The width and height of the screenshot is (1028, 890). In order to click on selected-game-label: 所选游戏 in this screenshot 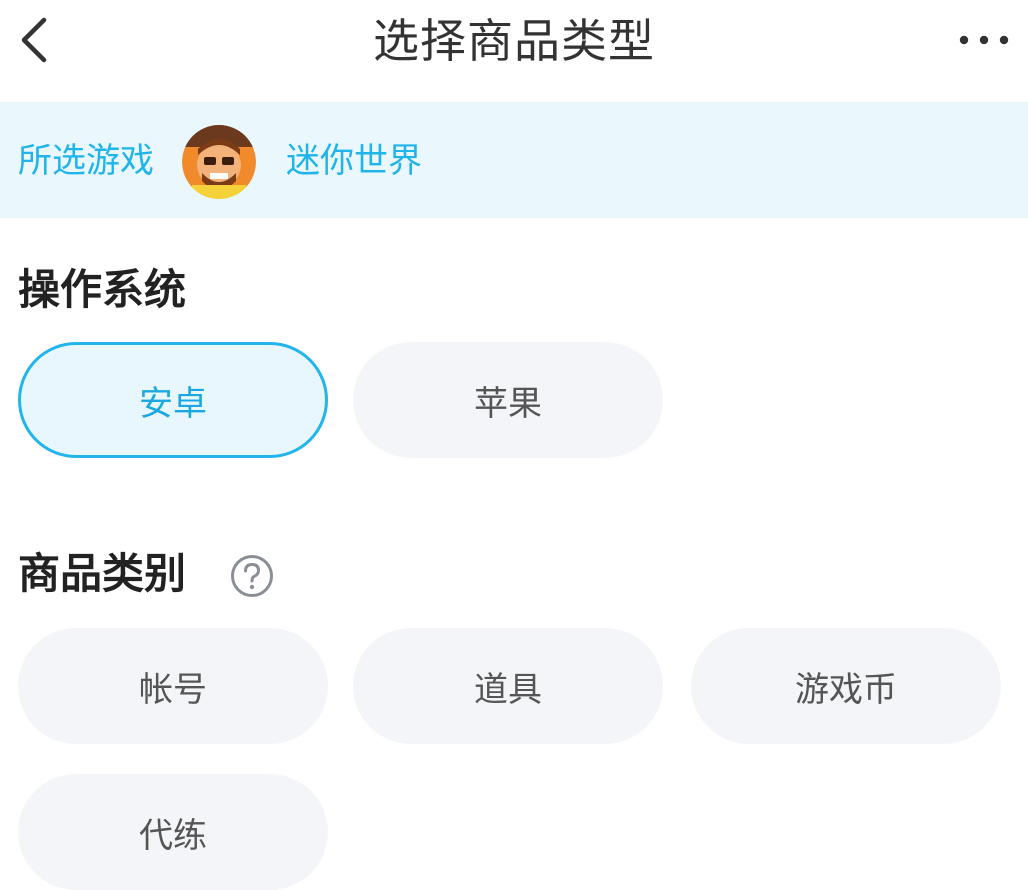, I will do `click(86, 161)`.